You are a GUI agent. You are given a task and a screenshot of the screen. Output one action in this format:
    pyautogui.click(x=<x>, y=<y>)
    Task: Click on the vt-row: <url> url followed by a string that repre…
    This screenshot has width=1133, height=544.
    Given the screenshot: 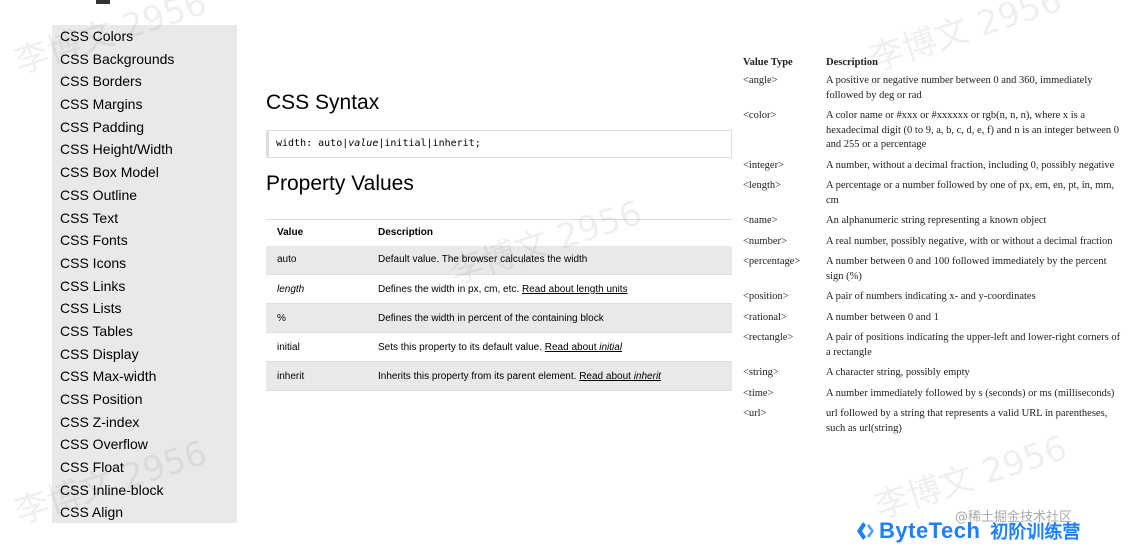 What is the action you would take?
    pyautogui.click(x=933, y=424)
    